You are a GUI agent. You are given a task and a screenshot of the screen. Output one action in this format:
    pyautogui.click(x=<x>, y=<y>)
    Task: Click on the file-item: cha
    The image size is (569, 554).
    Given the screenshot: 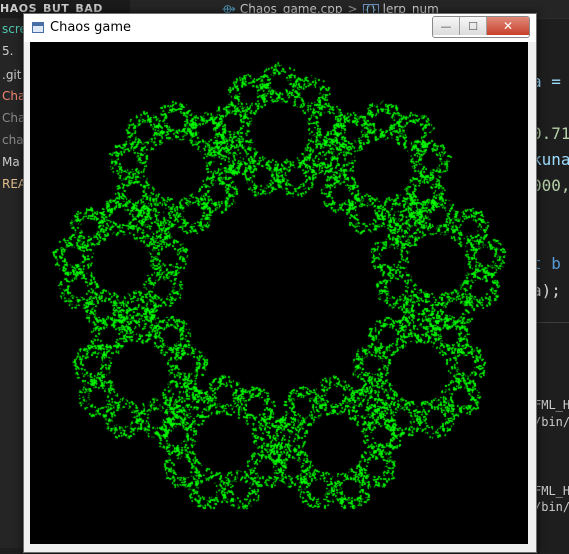 What is the action you would take?
    pyautogui.click(x=13, y=140)
    